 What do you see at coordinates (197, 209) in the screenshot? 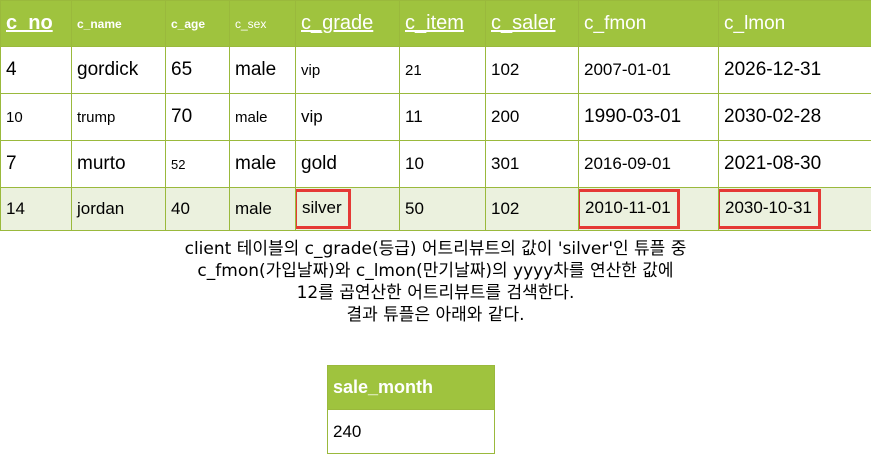
I see `cell-c_age: 40` at bounding box center [197, 209].